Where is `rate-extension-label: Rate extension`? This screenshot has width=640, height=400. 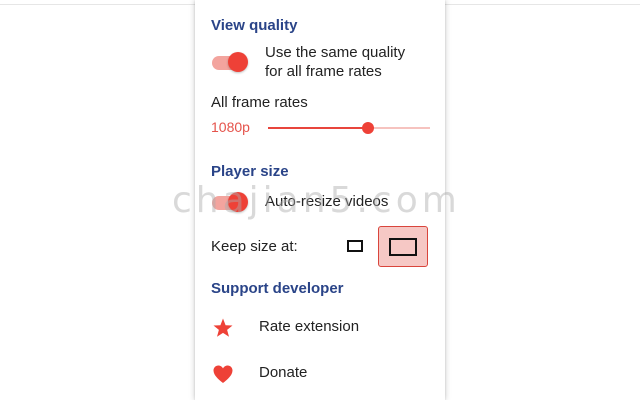
rate-extension-label: Rate extension is located at coordinates (309, 326).